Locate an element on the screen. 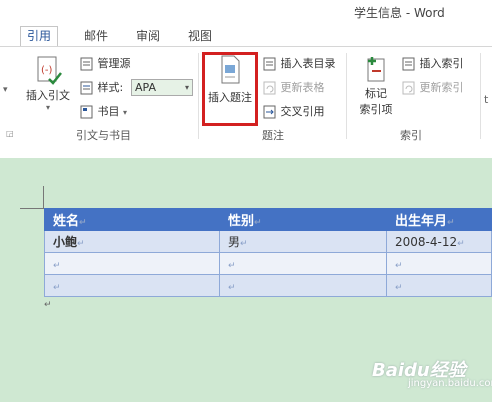  manage-sources-button: 管理源 is located at coordinates (105, 64).